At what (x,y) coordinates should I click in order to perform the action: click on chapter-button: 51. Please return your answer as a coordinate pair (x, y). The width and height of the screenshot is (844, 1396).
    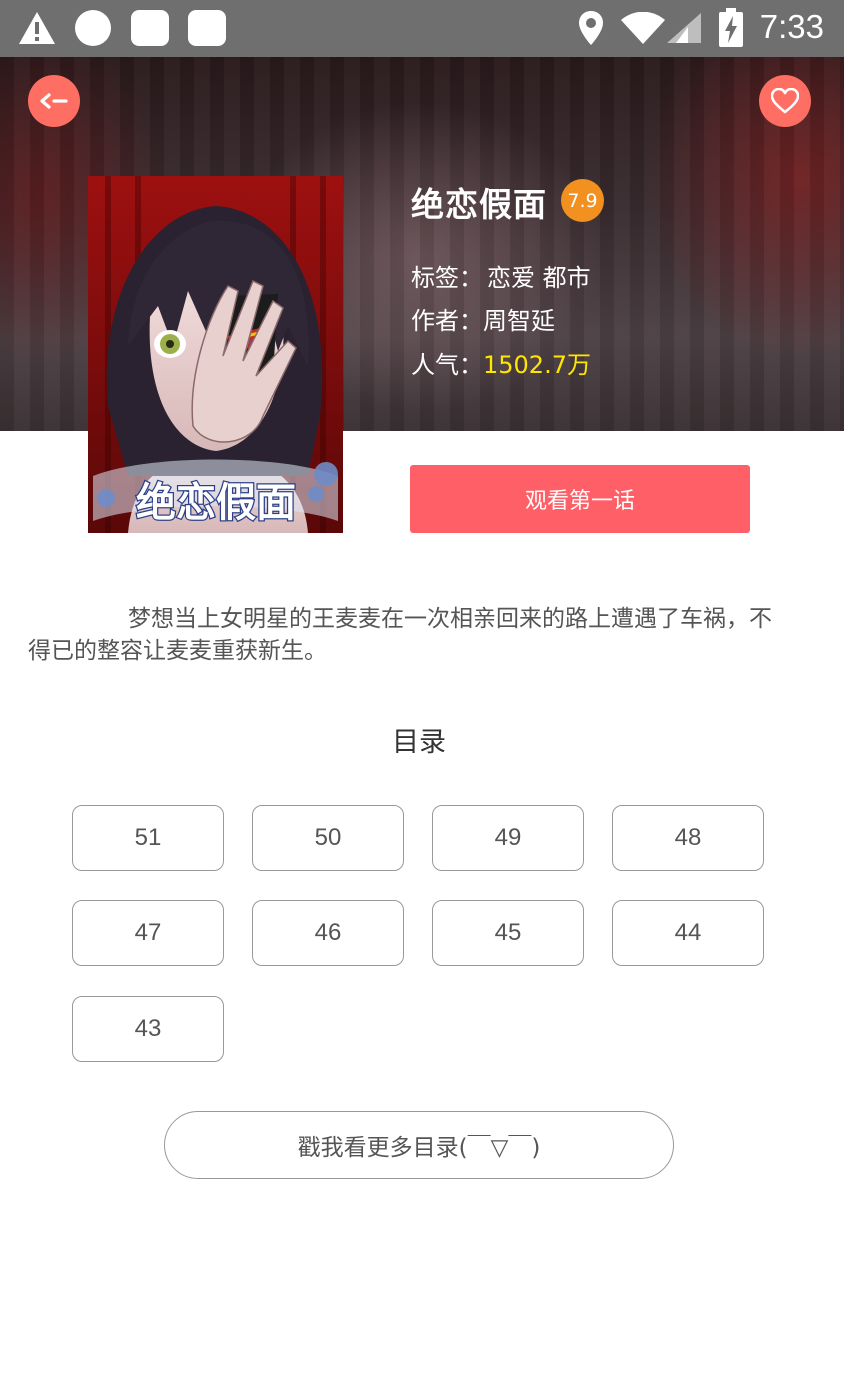
    Looking at the image, I should click on (148, 838).